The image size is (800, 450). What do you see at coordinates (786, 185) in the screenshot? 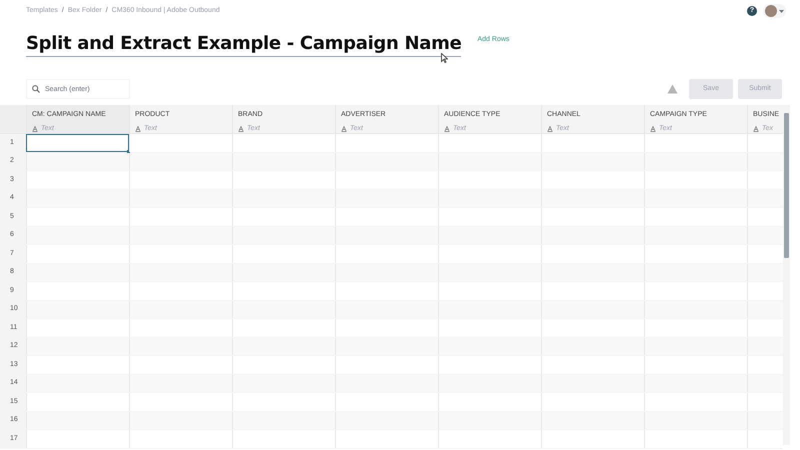
I see `scrollbar-thumb` at bounding box center [786, 185].